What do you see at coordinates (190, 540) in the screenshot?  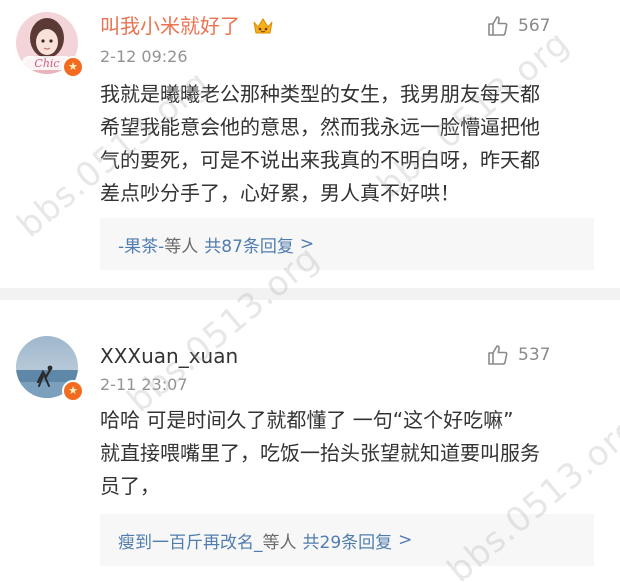 I see `reply-user: 瘦到一百斤再改名_` at bounding box center [190, 540].